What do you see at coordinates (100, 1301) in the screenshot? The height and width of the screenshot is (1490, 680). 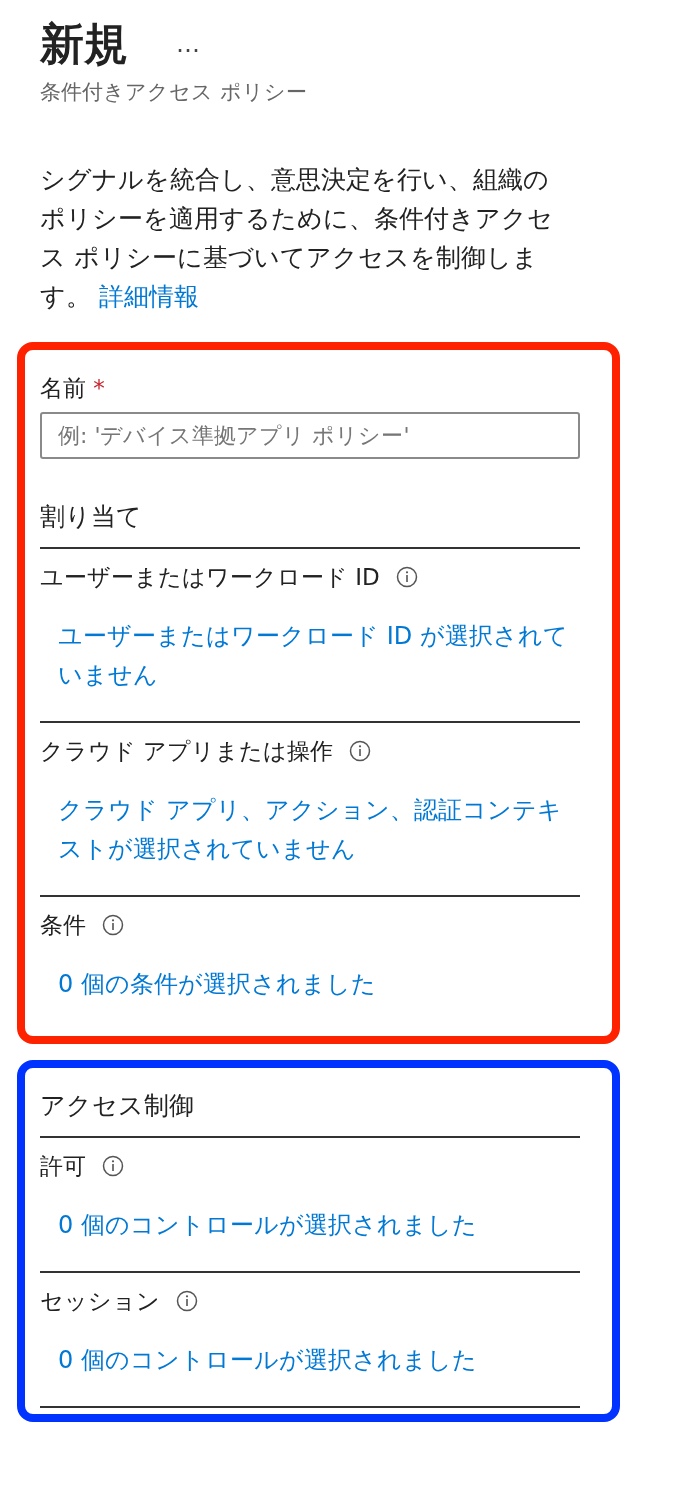 I see `setting-label: セッション` at bounding box center [100, 1301].